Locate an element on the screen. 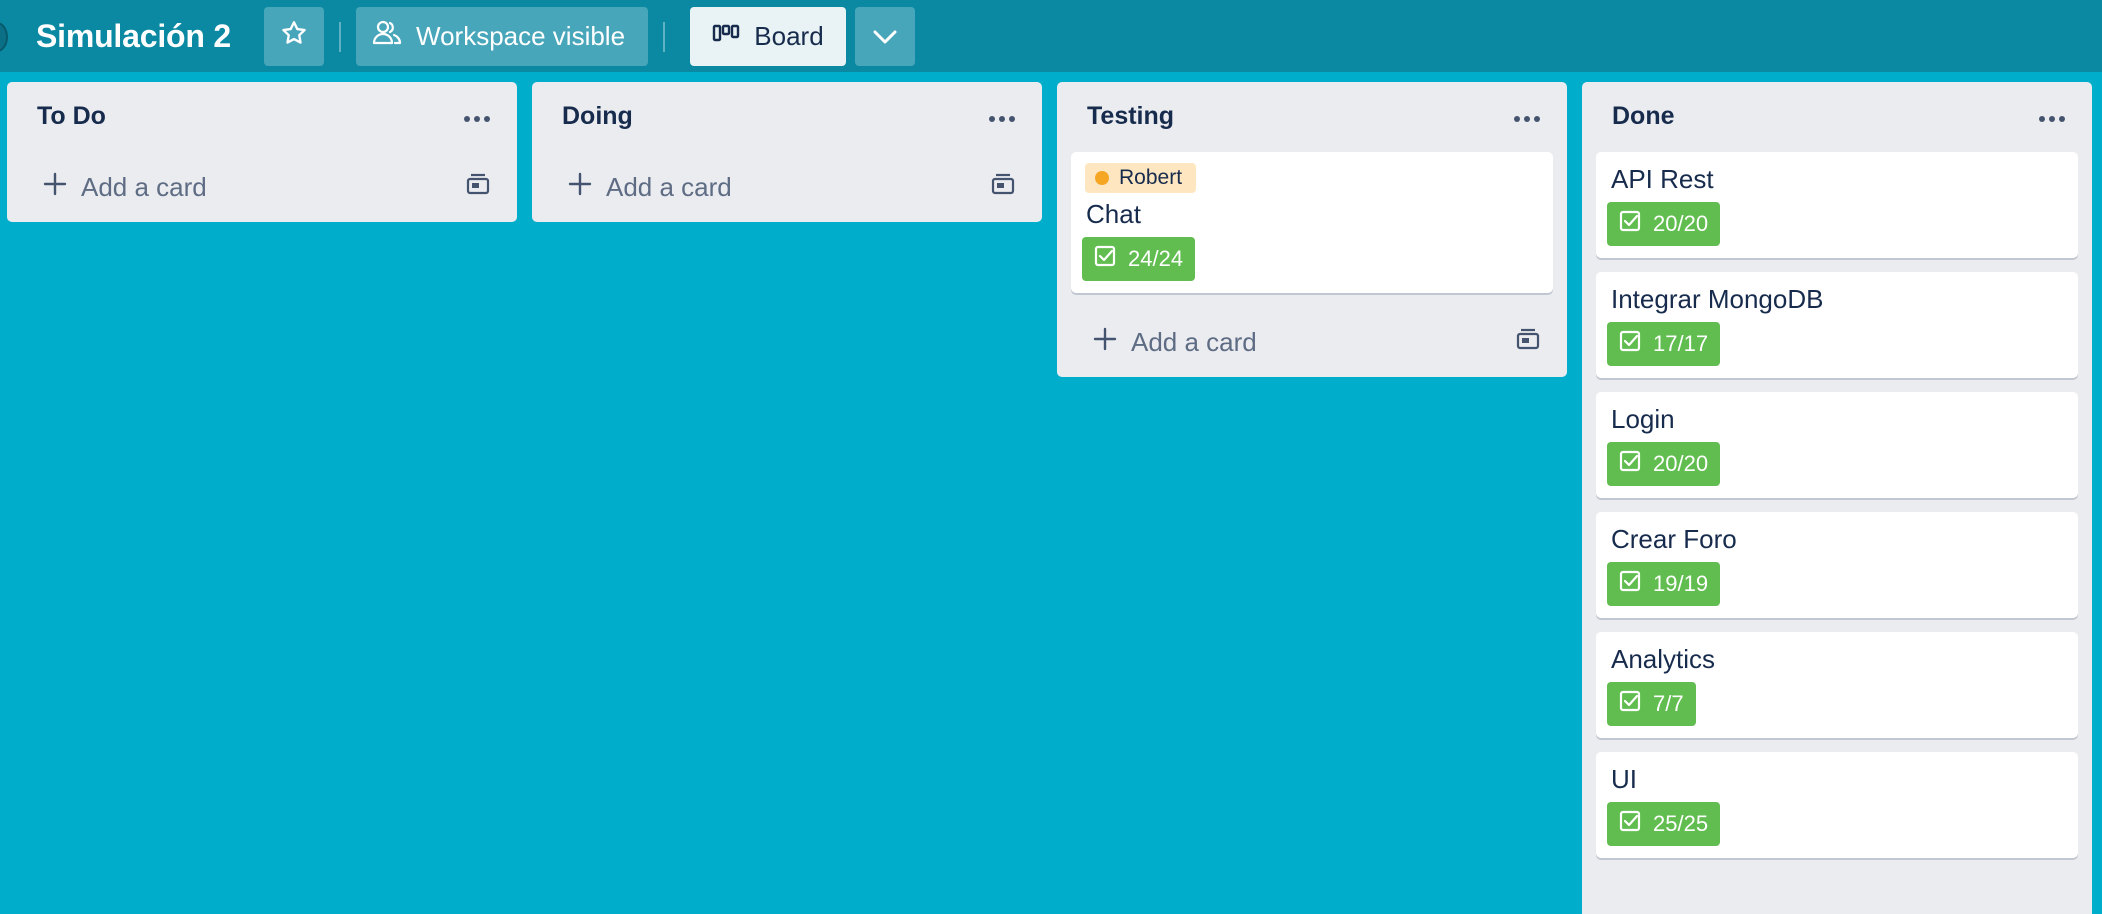  list-title: Testing is located at coordinates (1130, 116).